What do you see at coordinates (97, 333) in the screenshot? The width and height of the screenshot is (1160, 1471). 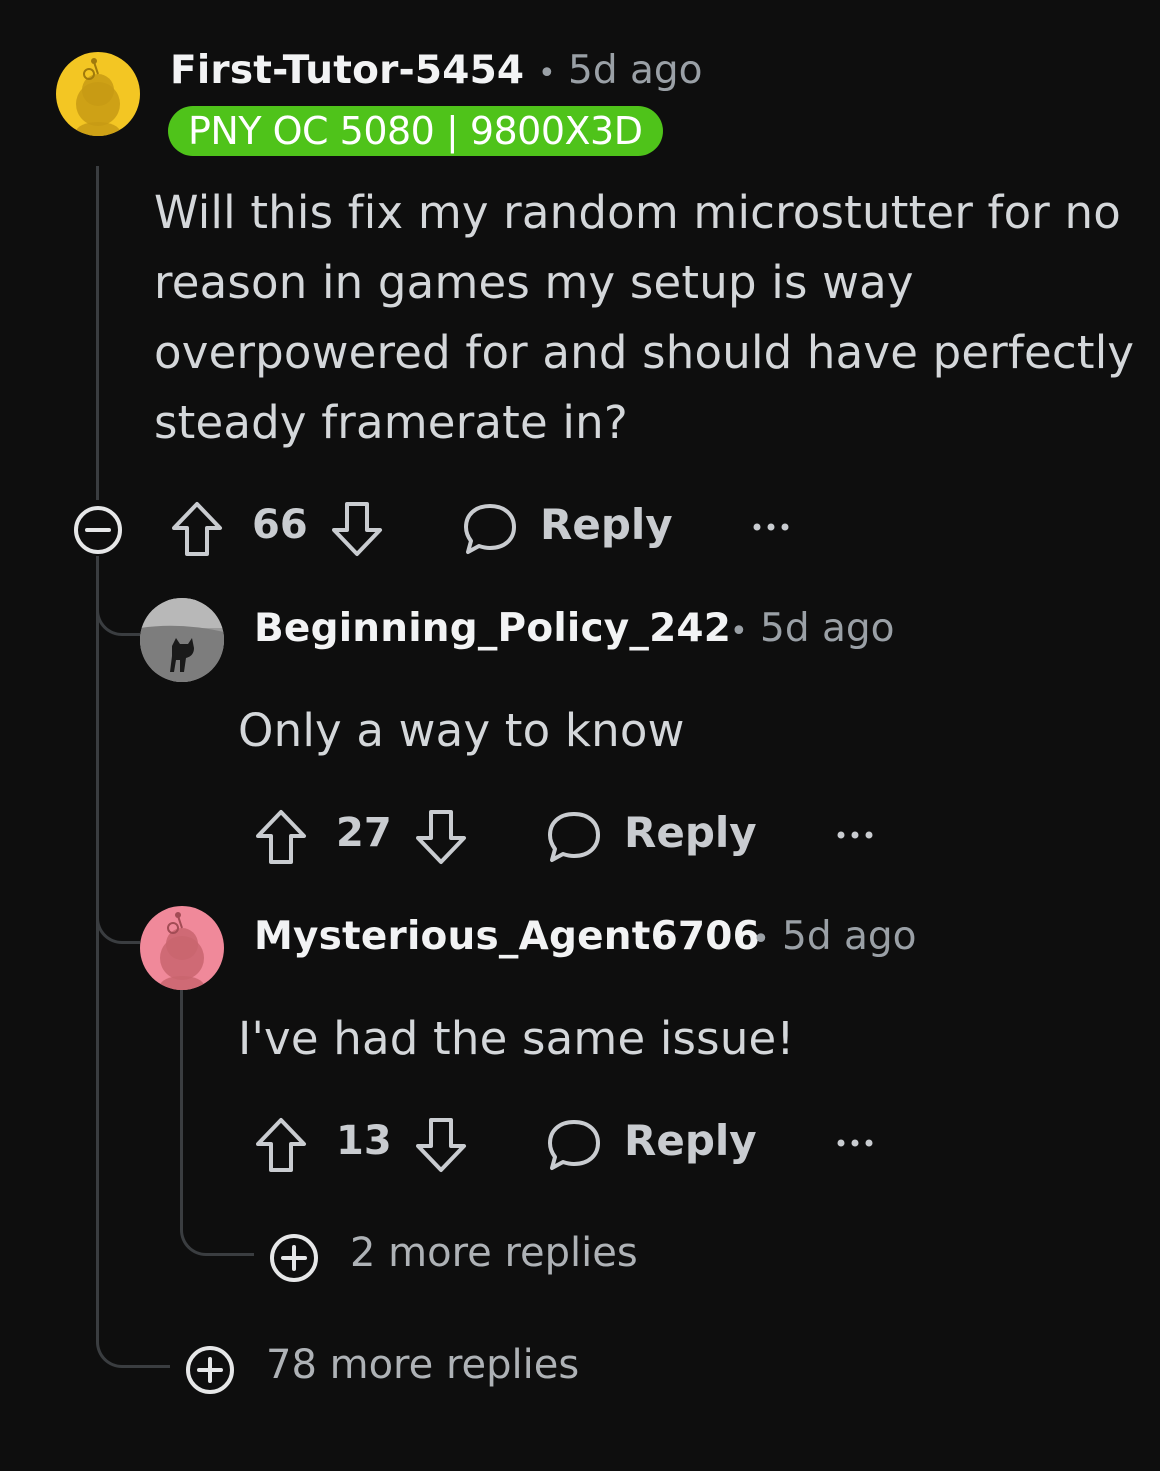 I see `thread-line-main` at bounding box center [97, 333].